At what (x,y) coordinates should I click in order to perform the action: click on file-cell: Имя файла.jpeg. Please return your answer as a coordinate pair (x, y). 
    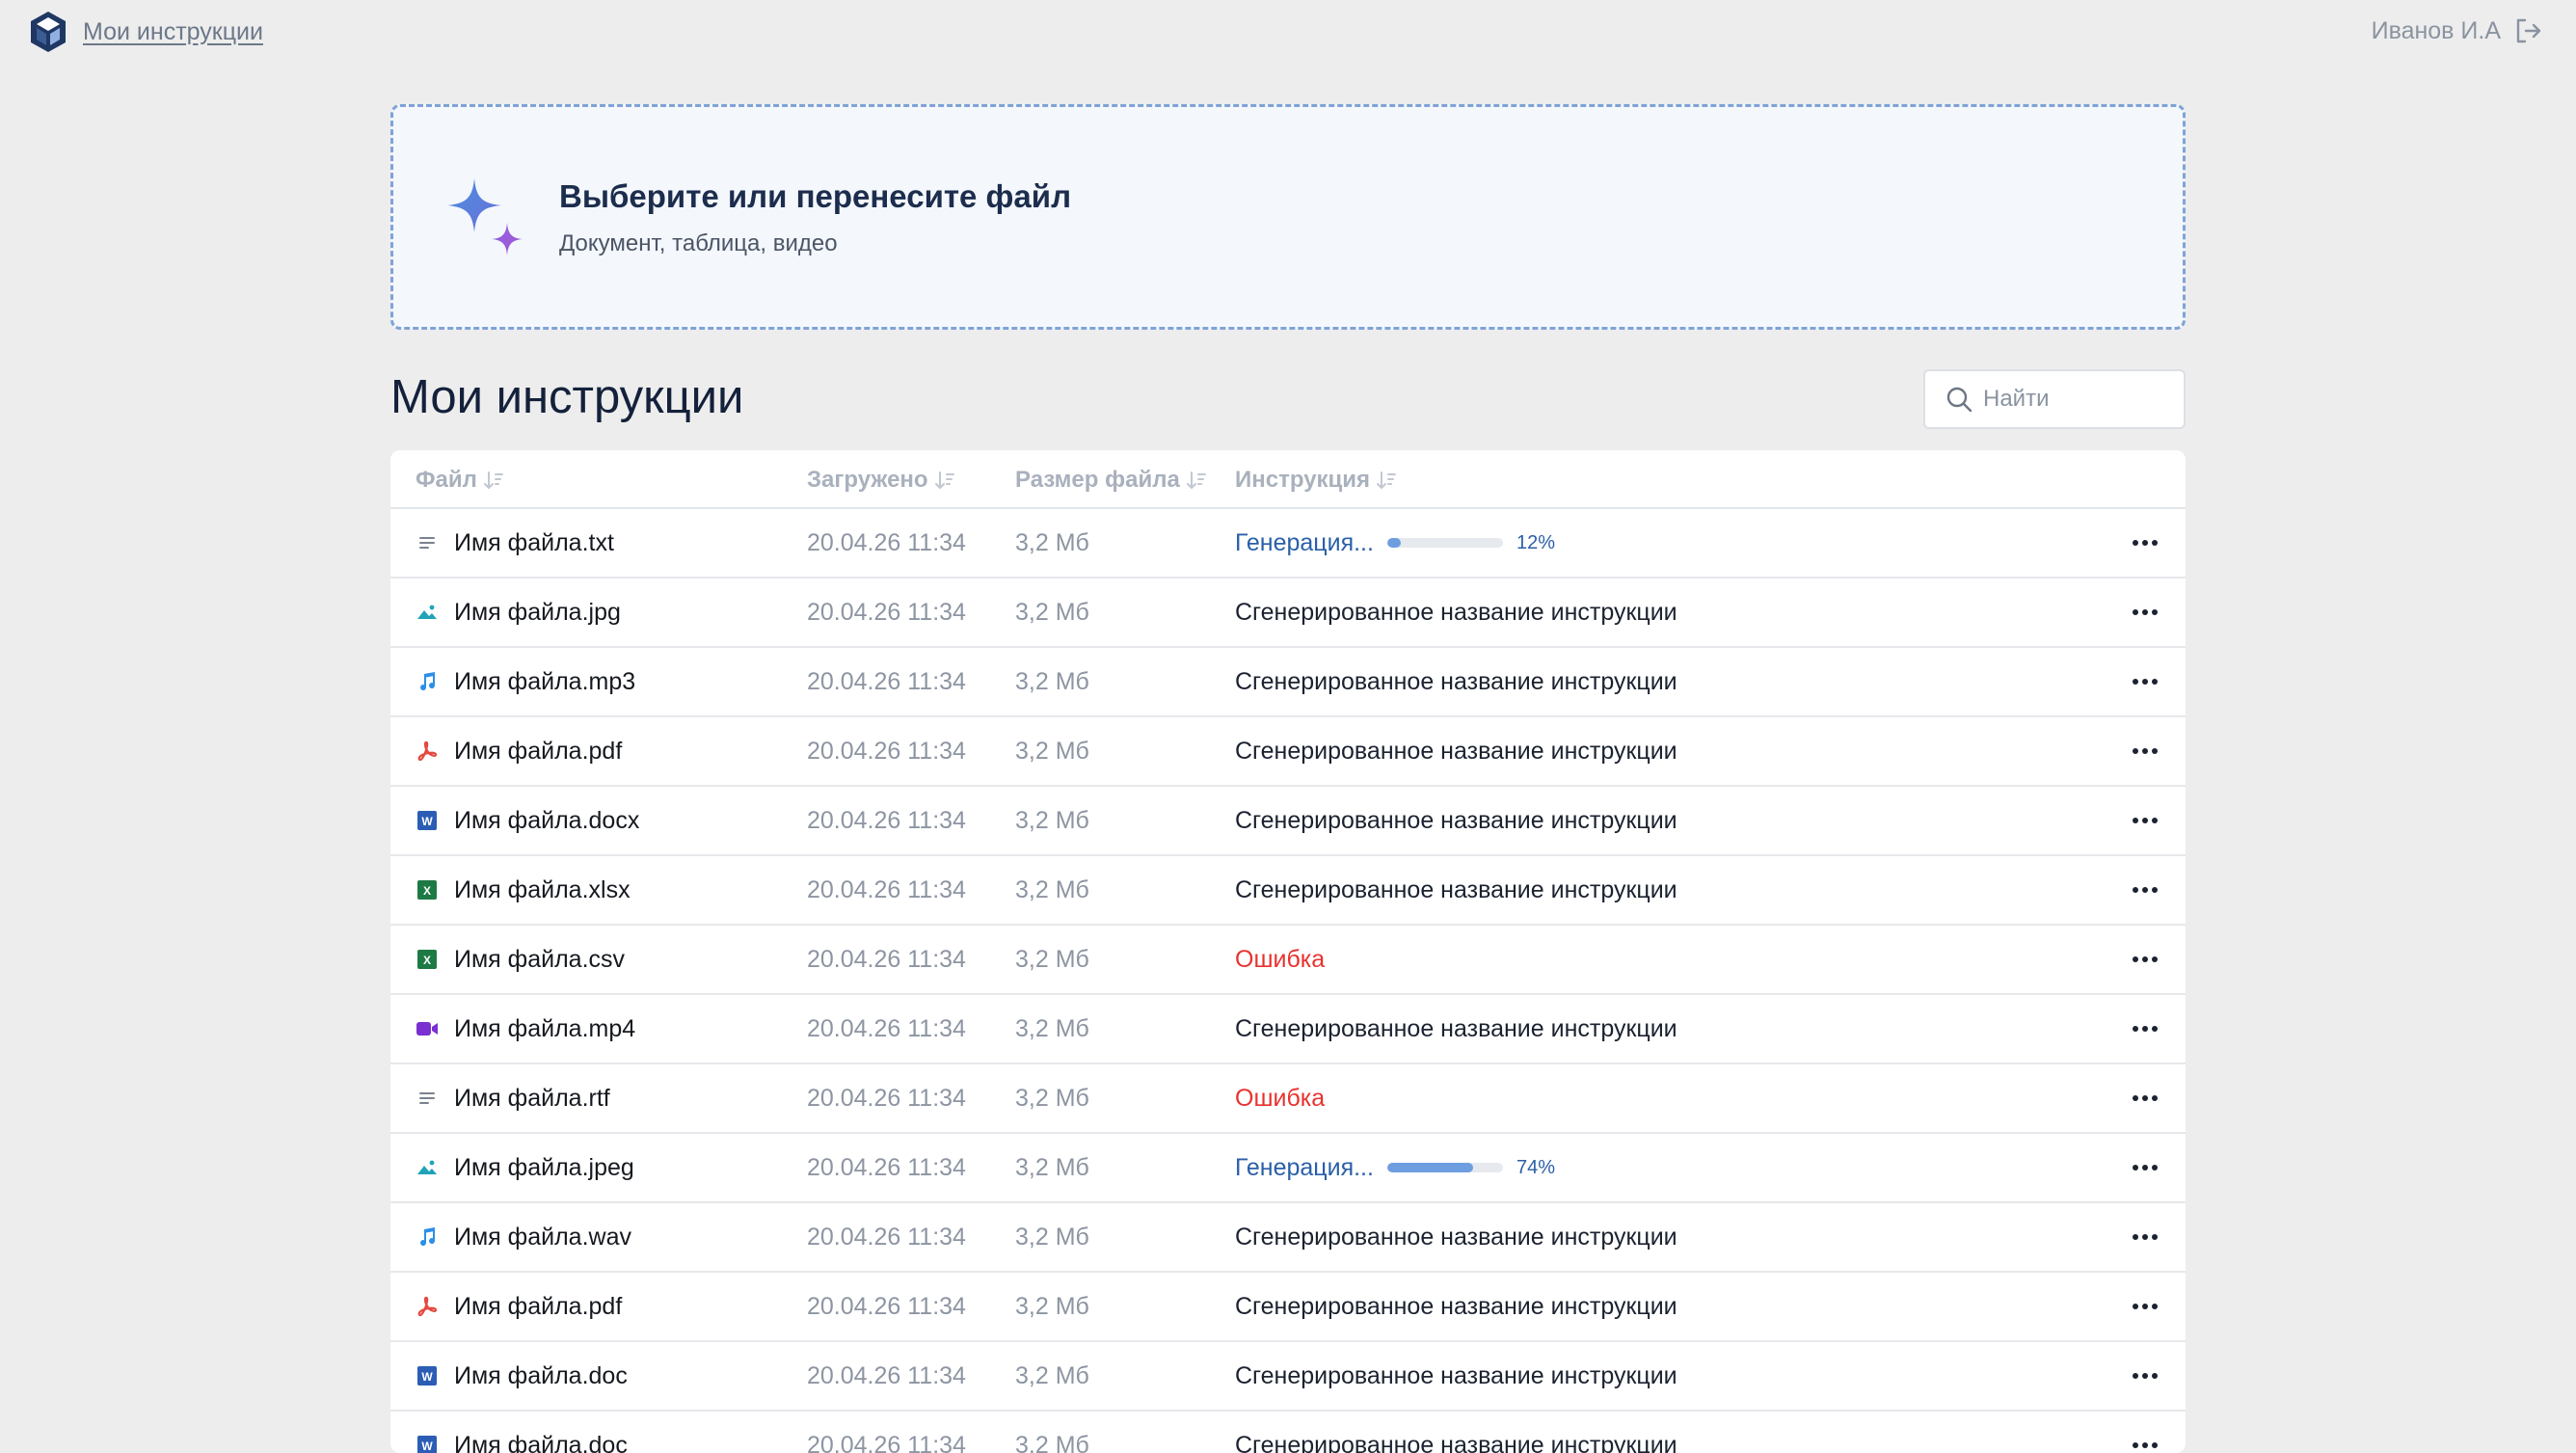
    Looking at the image, I should click on (525, 1167).